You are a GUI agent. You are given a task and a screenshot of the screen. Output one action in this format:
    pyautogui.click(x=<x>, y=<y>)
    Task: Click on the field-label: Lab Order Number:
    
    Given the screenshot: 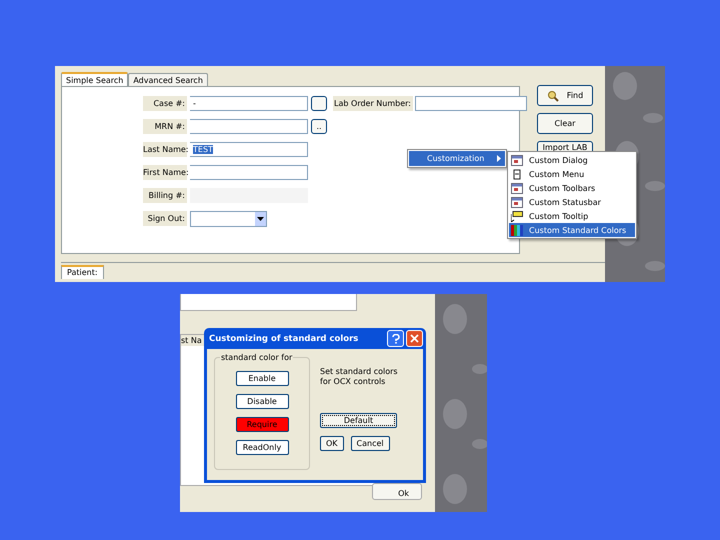 What is the action you would take?
    pyautogui.click(x=373, y=103)
    